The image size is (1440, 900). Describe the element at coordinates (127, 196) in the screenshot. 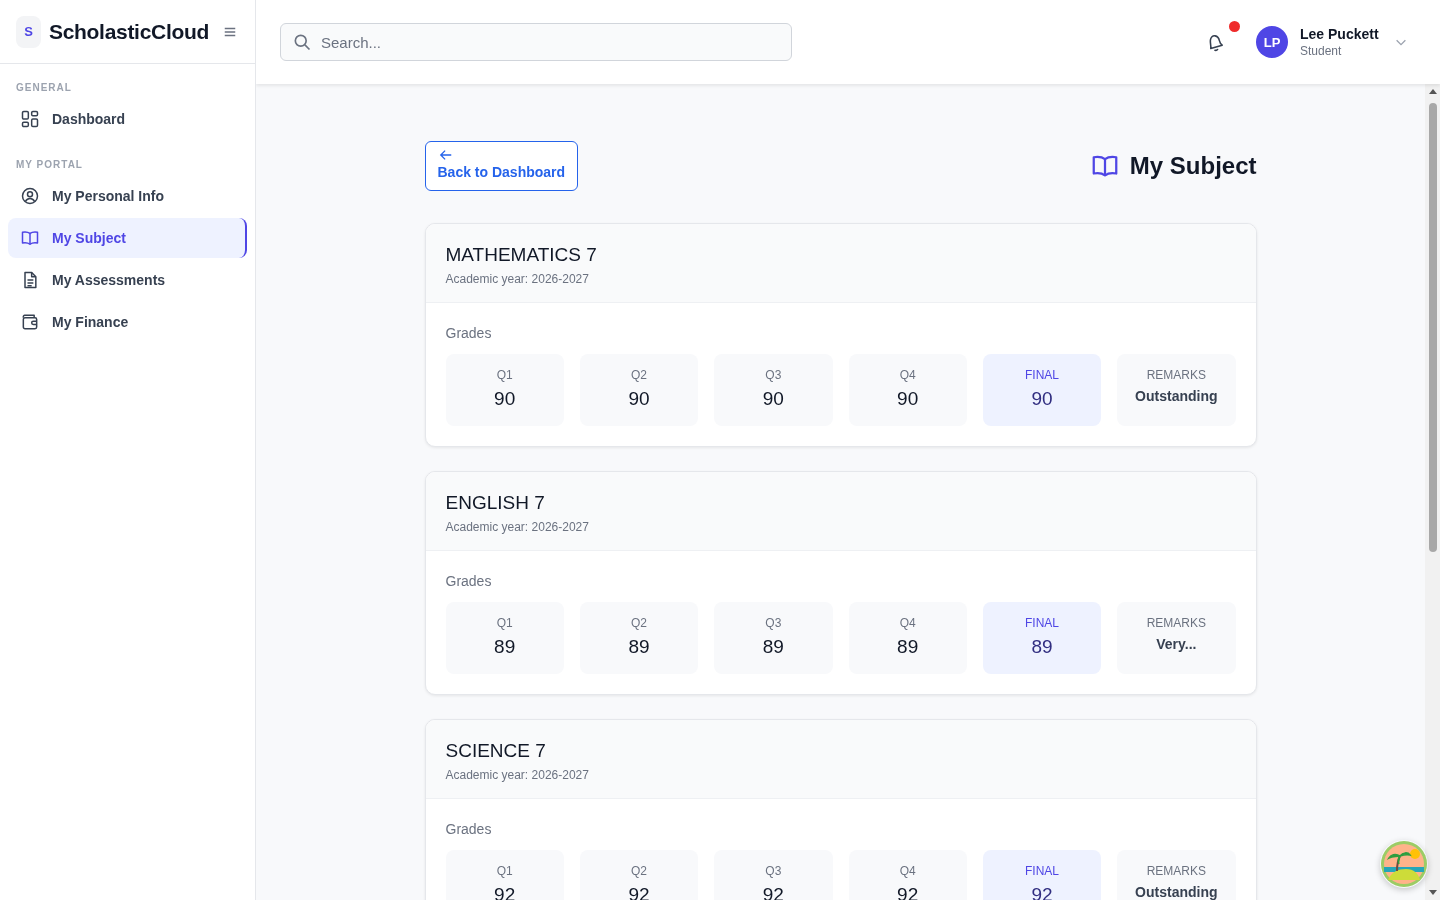

I see `nav-item: My Personal Info` at that location.